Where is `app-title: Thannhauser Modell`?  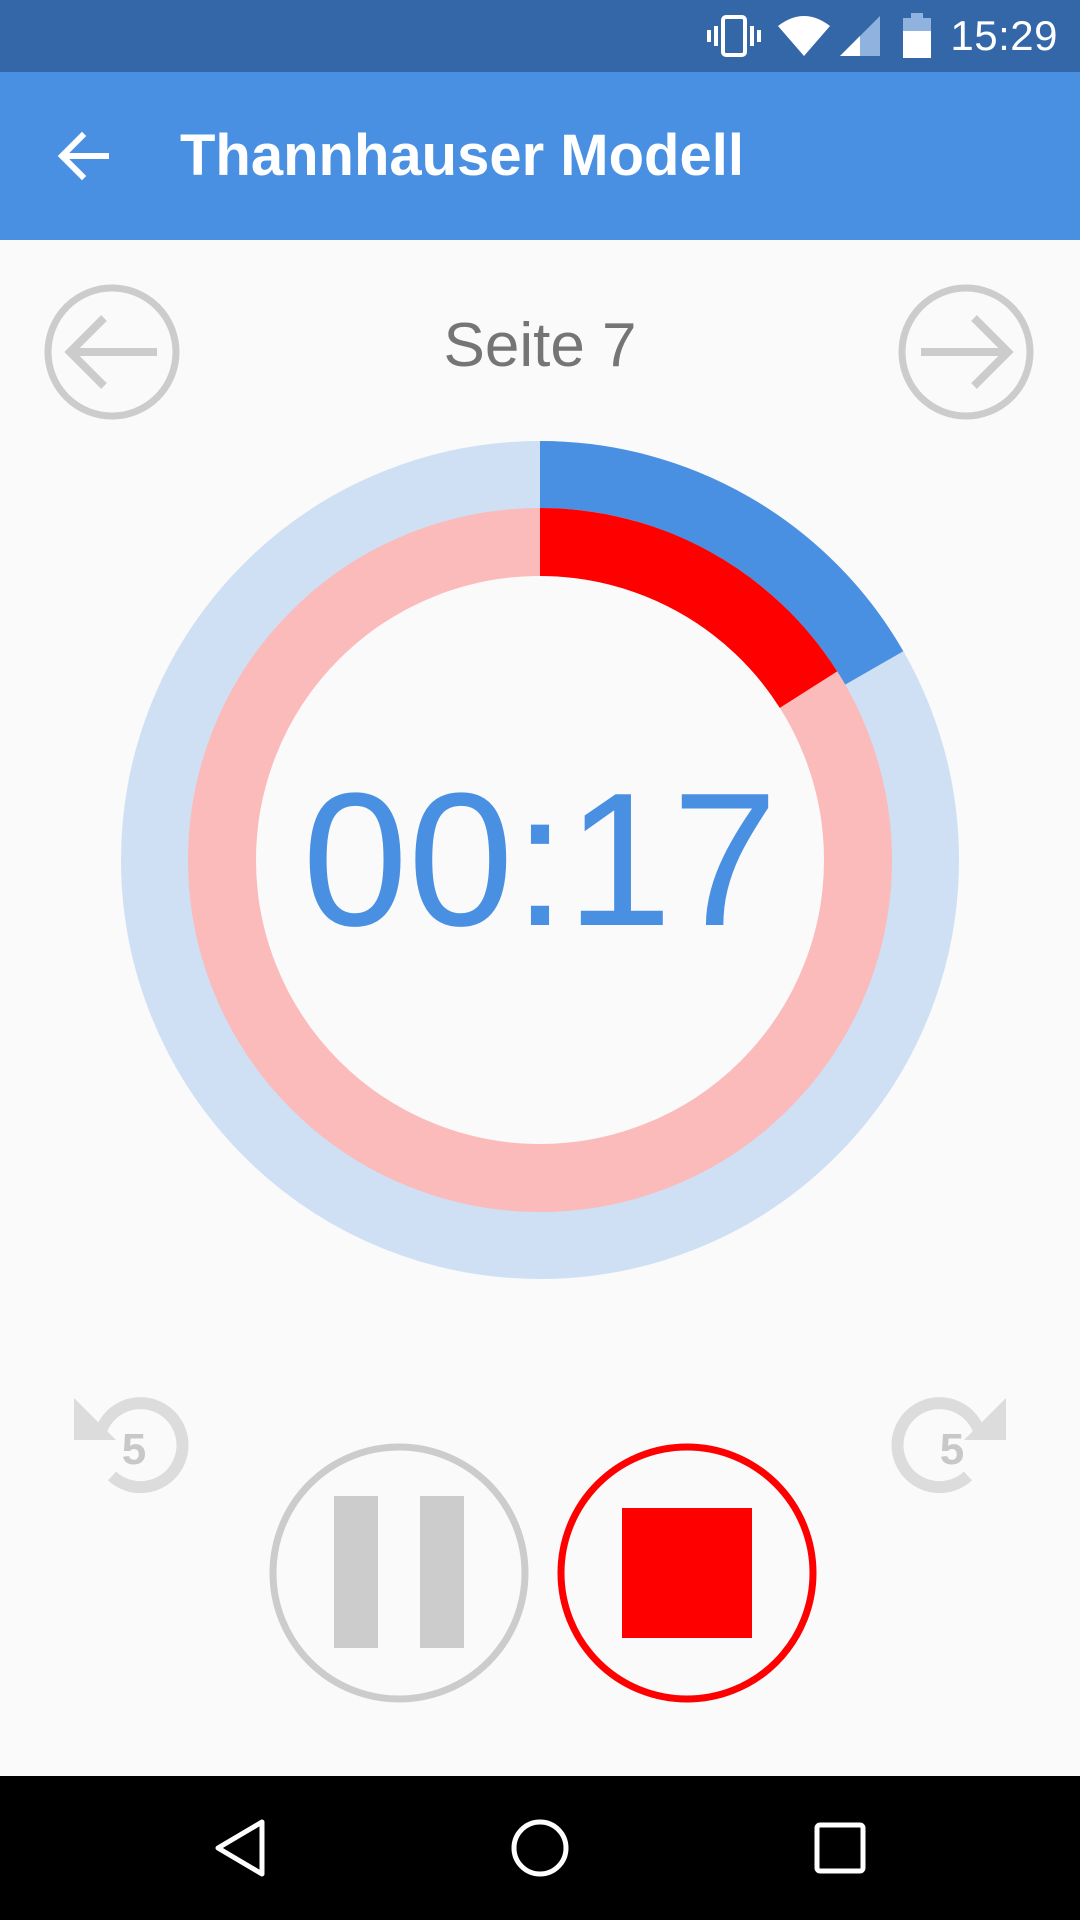
app-title: Thannhauser Modell is located at coordinates (462, 155).